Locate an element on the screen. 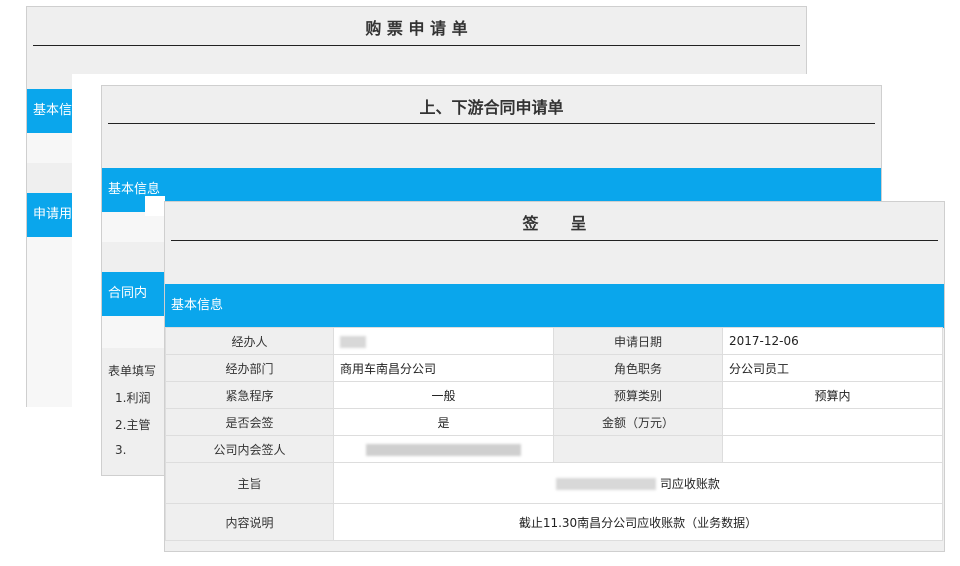 This screenshot has height=566, width=960. internal-signer-label: 公司内会签人 is located at coordinates (249, 449).